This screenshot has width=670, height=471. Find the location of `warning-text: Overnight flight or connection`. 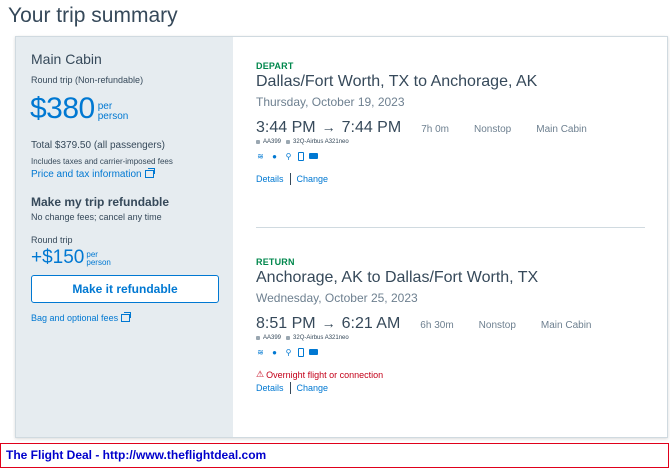

warning-text: Overnight flight or connection is located at coordinates (325, 374).